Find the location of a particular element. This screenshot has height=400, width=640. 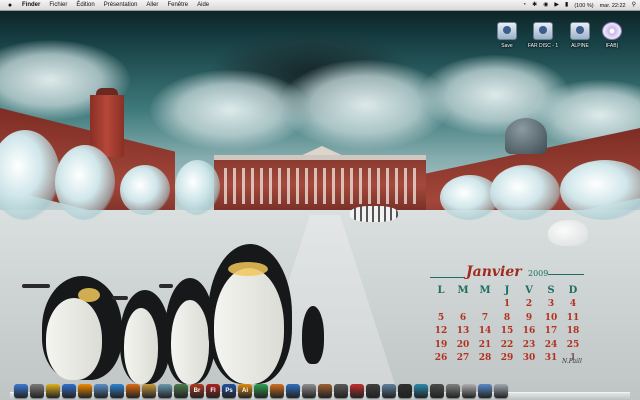

menu-extras: ◔ ✱ ◉ ▶ ▮ (100 %) mar. 22:22 ⚲ is located at coordinates (579, 5).